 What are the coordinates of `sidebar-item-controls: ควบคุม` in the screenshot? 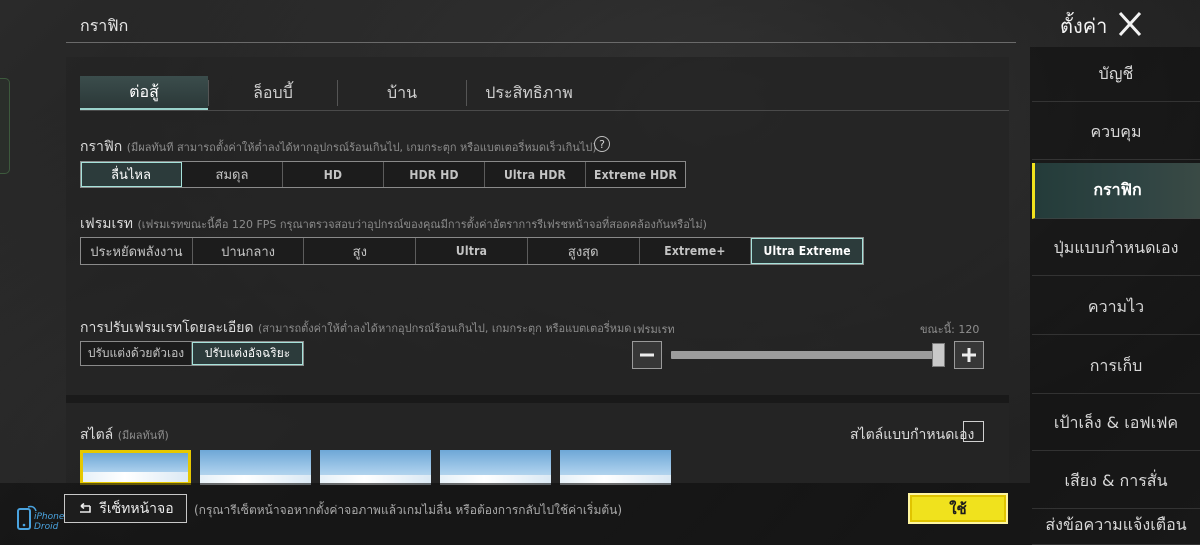 It's located at (1116, 133).